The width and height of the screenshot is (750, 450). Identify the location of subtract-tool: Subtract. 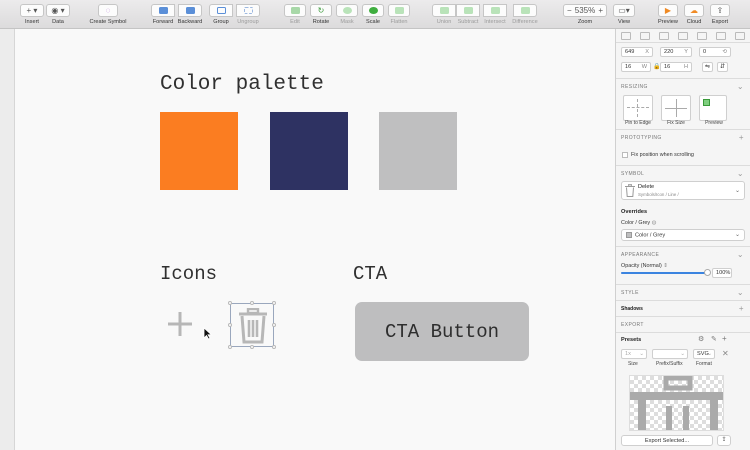
(468, 14).